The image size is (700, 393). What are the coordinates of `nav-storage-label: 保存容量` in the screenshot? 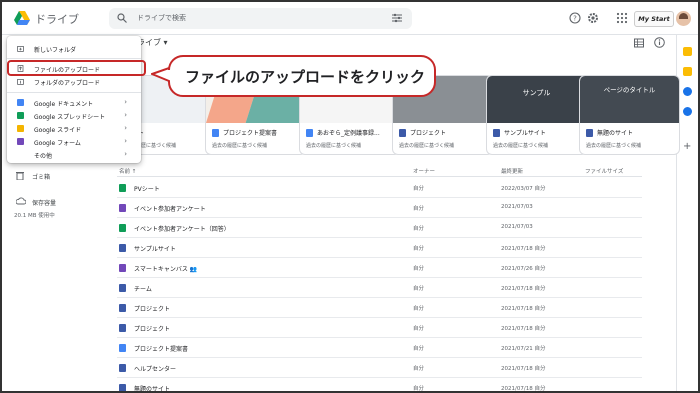 It's located at (44, 203).